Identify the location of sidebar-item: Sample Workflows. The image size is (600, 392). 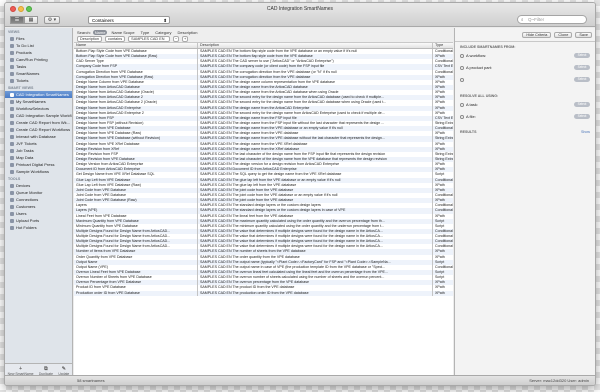
(38, 171).